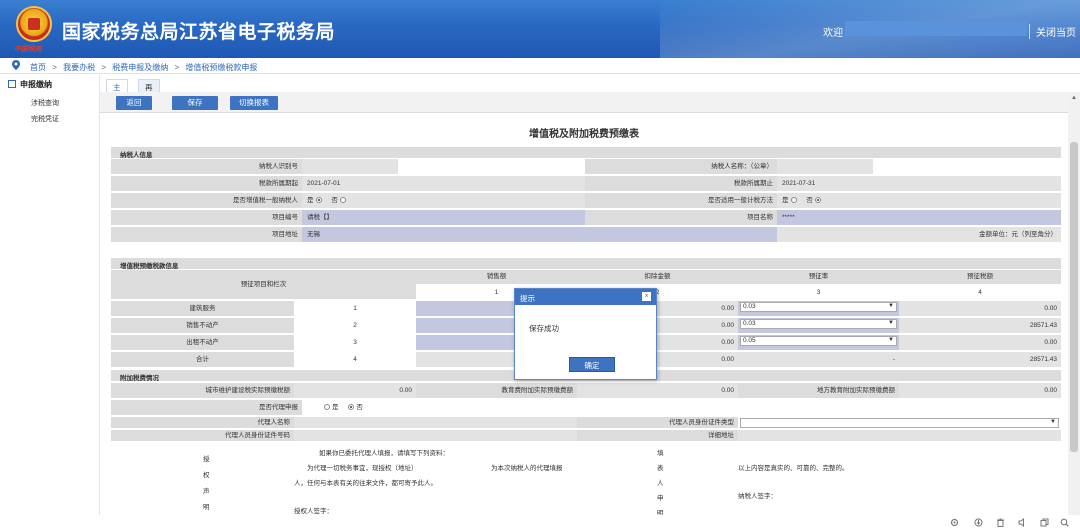 Image resolution: width=1080 pixels, height=530 pixels. I want to click on auth-char: 明, so click(206, 507).